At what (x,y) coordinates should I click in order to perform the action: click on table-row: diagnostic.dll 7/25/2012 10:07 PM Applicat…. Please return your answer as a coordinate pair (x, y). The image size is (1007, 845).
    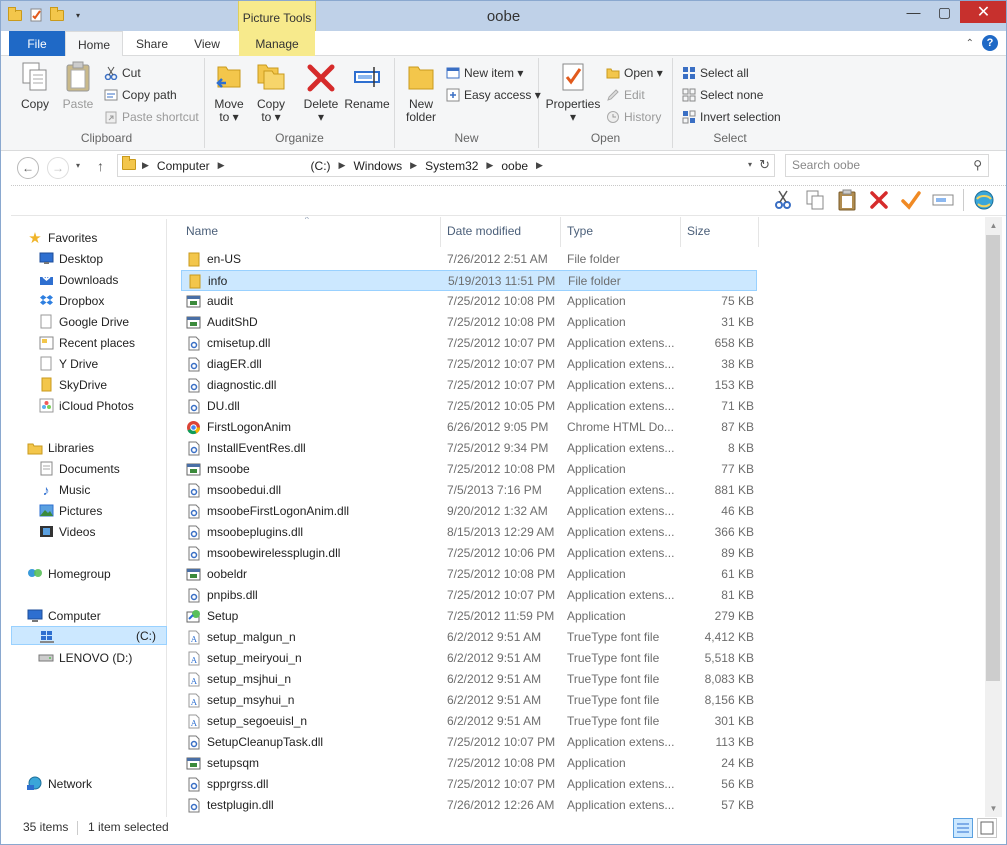
    Looking at the image, I should click on (469, 385).